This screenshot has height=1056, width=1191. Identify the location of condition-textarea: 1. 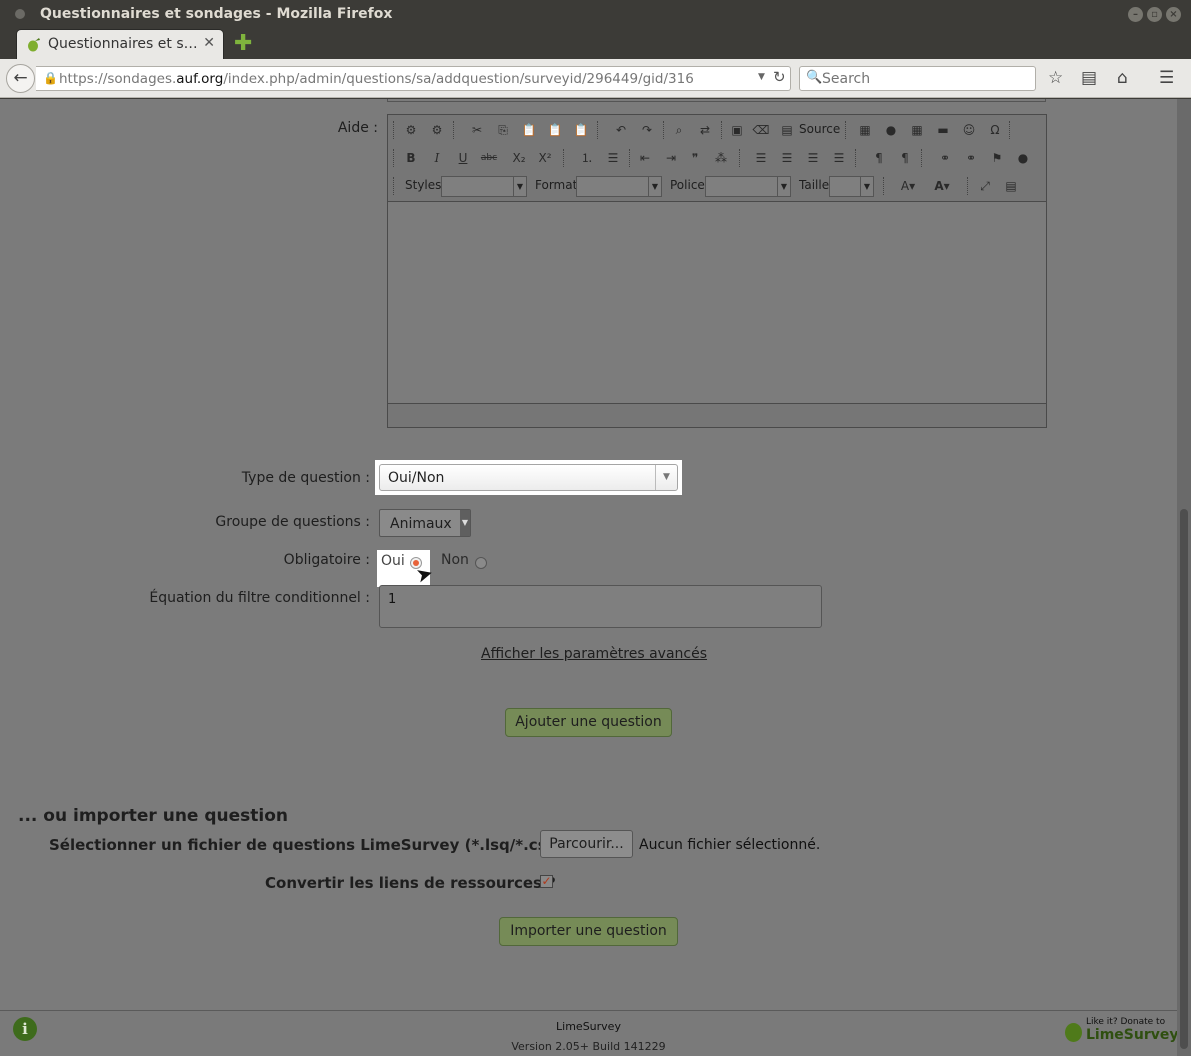
(600, 606).